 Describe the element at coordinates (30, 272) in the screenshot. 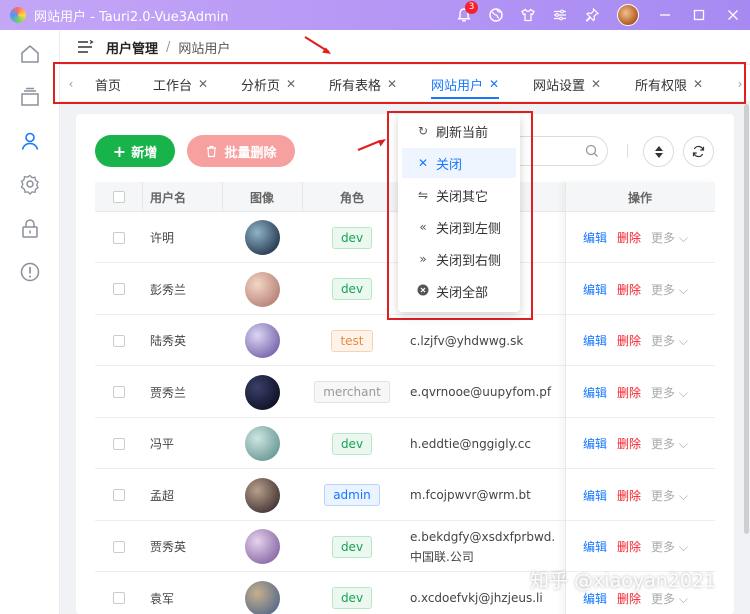

I see `exclamation-circle-icon` at that location.